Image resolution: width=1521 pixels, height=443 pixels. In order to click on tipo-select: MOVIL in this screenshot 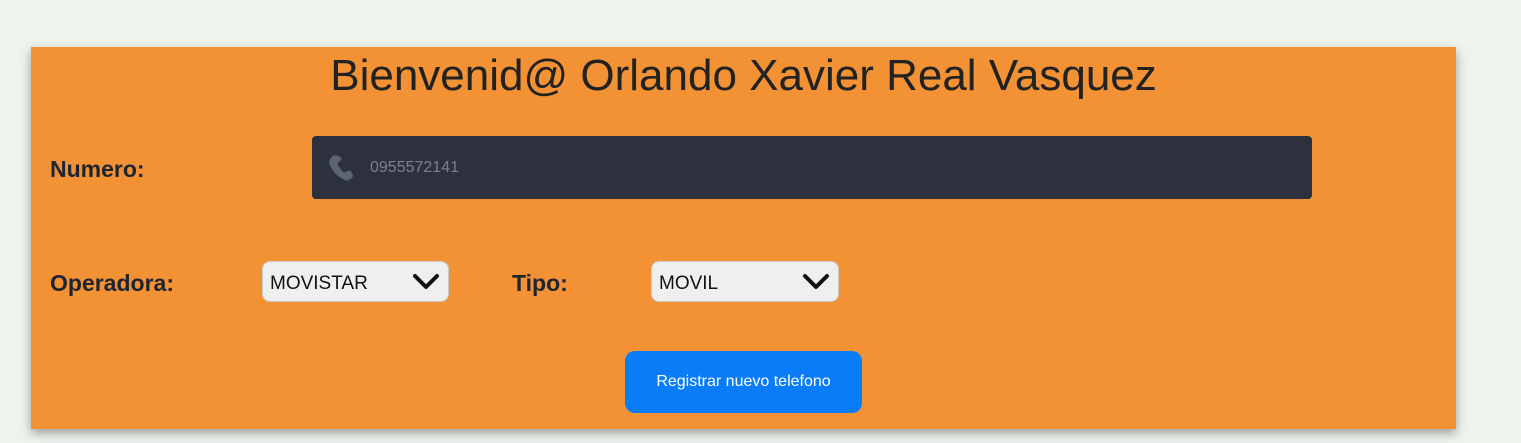, I will do `click(745, 281)`.